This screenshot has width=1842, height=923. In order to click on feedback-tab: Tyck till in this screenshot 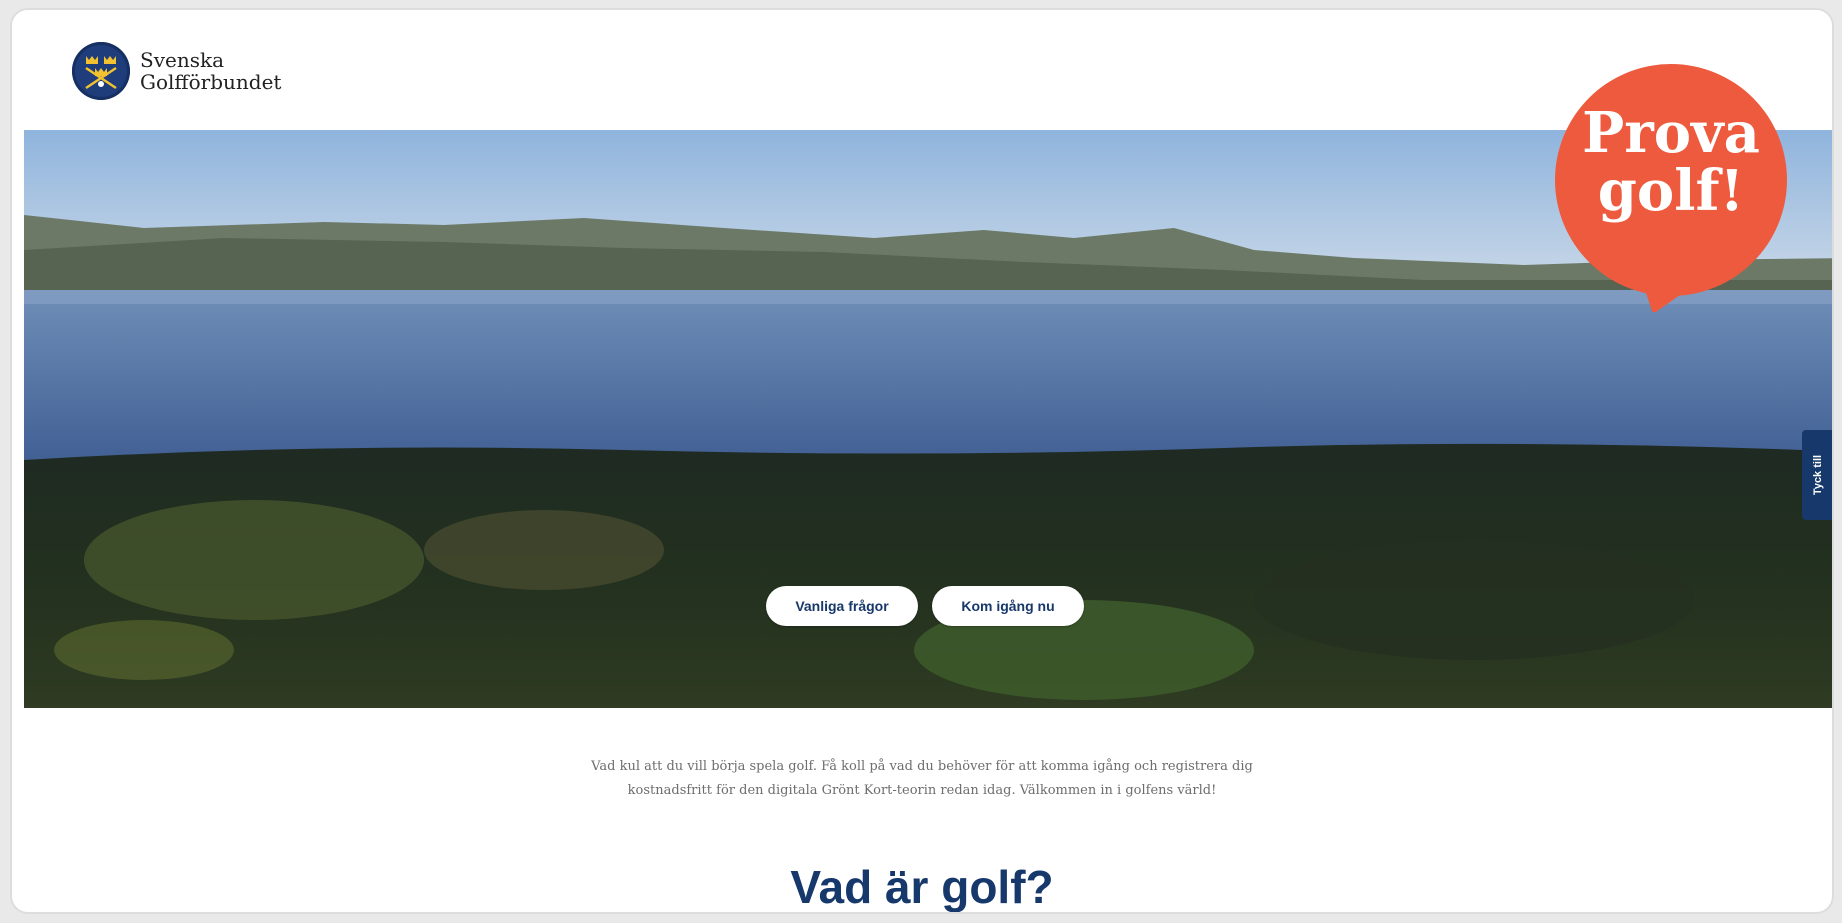, I will do `click(1817, 475)`.